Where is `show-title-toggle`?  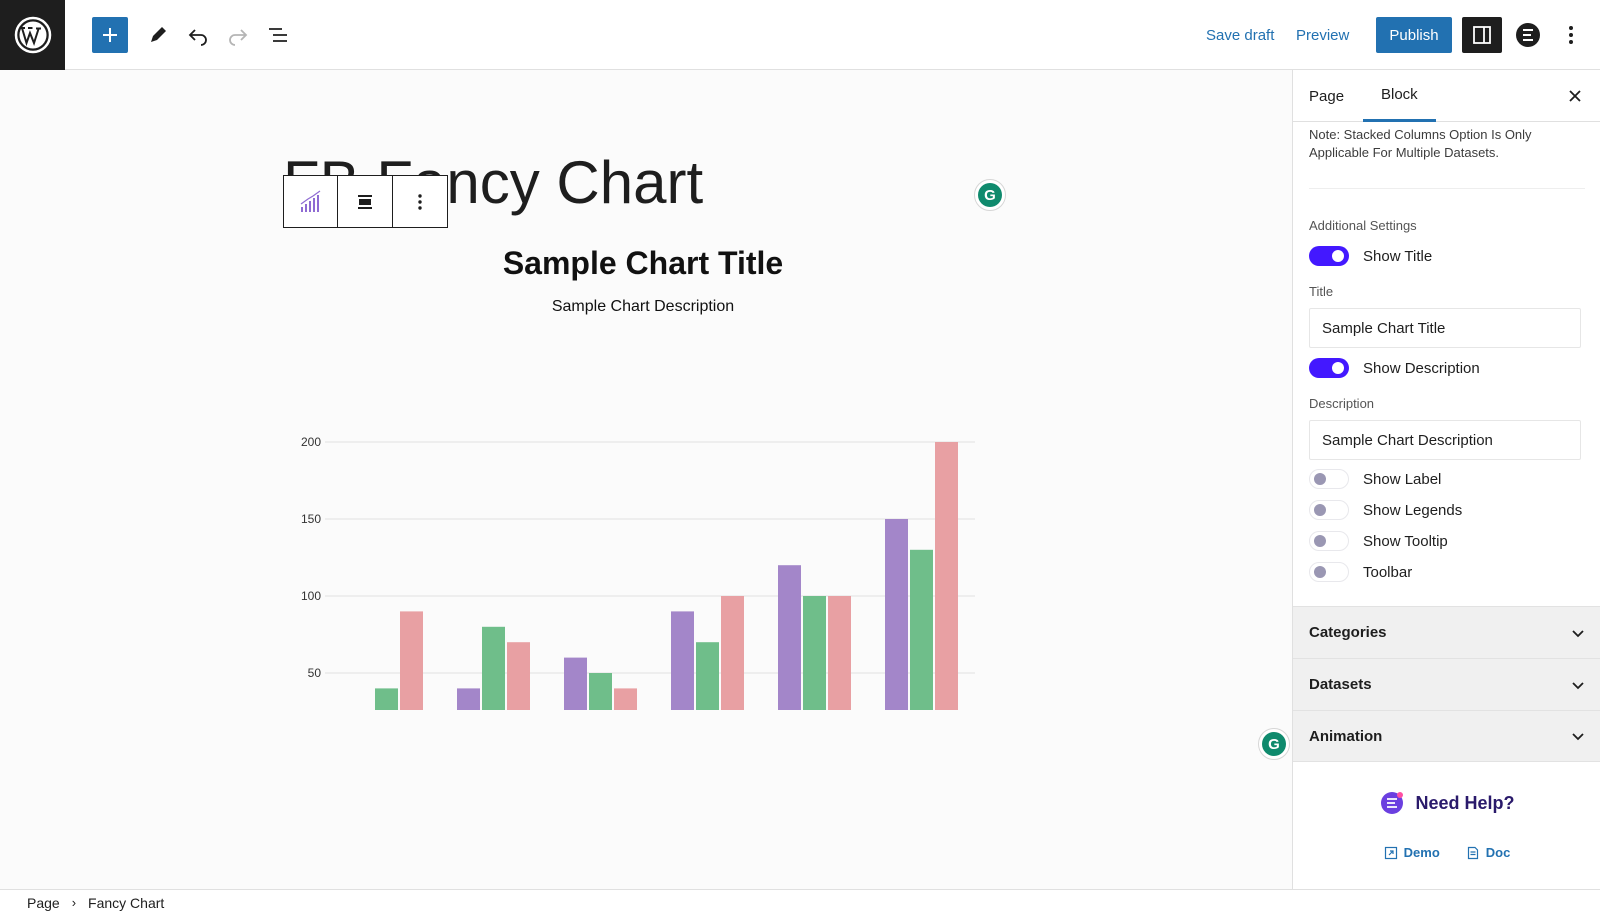 show-title-toggle is located at coordinates (1329, 256).